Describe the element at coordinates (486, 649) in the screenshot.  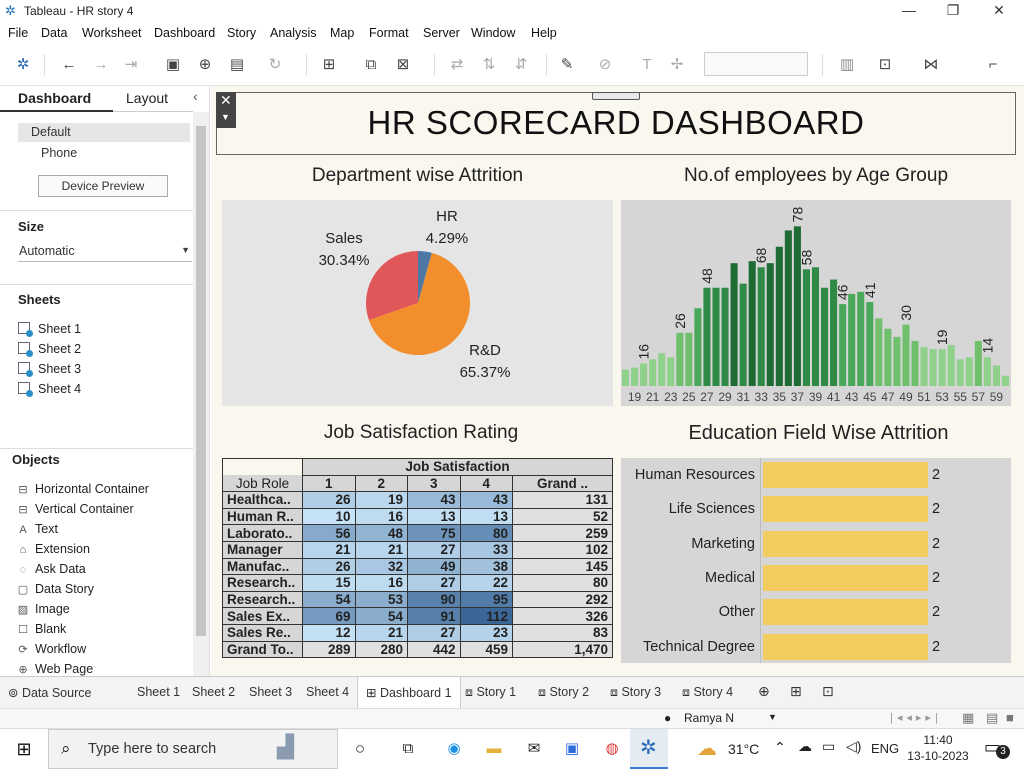
I see `grand-total-cell: 459` at that location.